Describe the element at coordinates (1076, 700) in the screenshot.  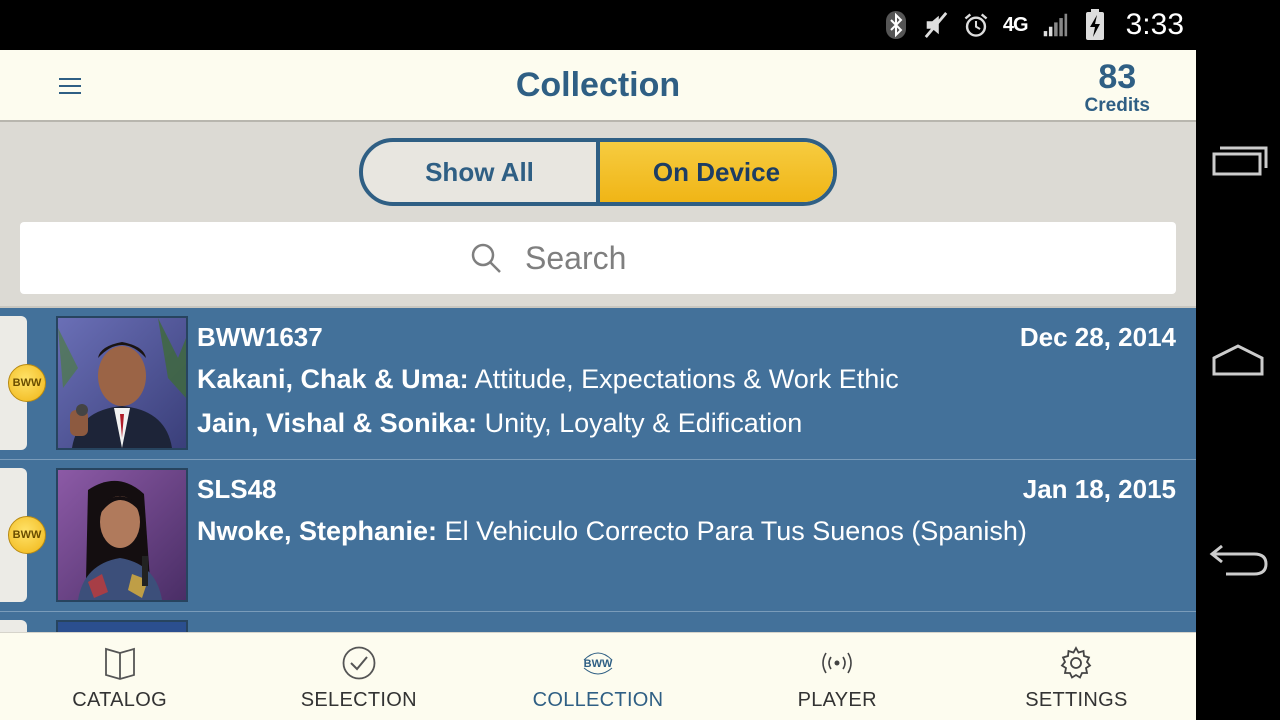
I see `nav-label: SETTINGS` at that location.